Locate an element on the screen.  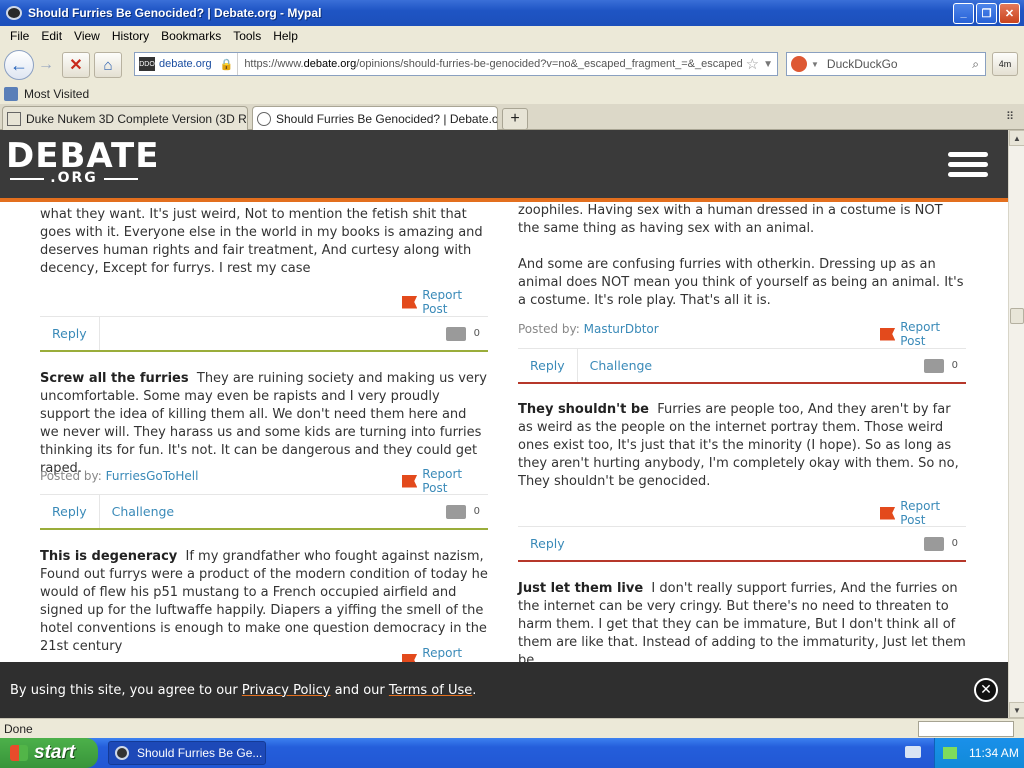
system-tray: 11:34 AM is located at coordinates (979, 753).